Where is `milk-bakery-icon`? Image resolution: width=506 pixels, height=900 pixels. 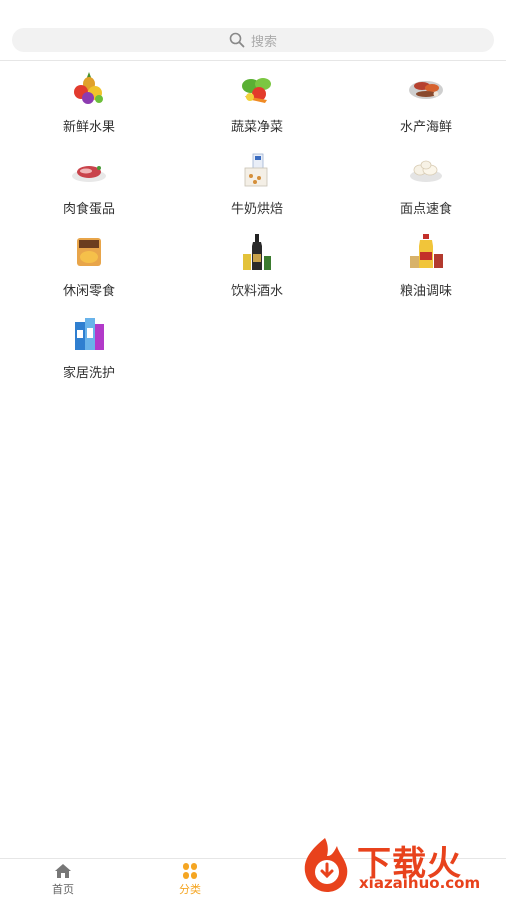
milk-bakery-icon is located at coordinates (256, 170).